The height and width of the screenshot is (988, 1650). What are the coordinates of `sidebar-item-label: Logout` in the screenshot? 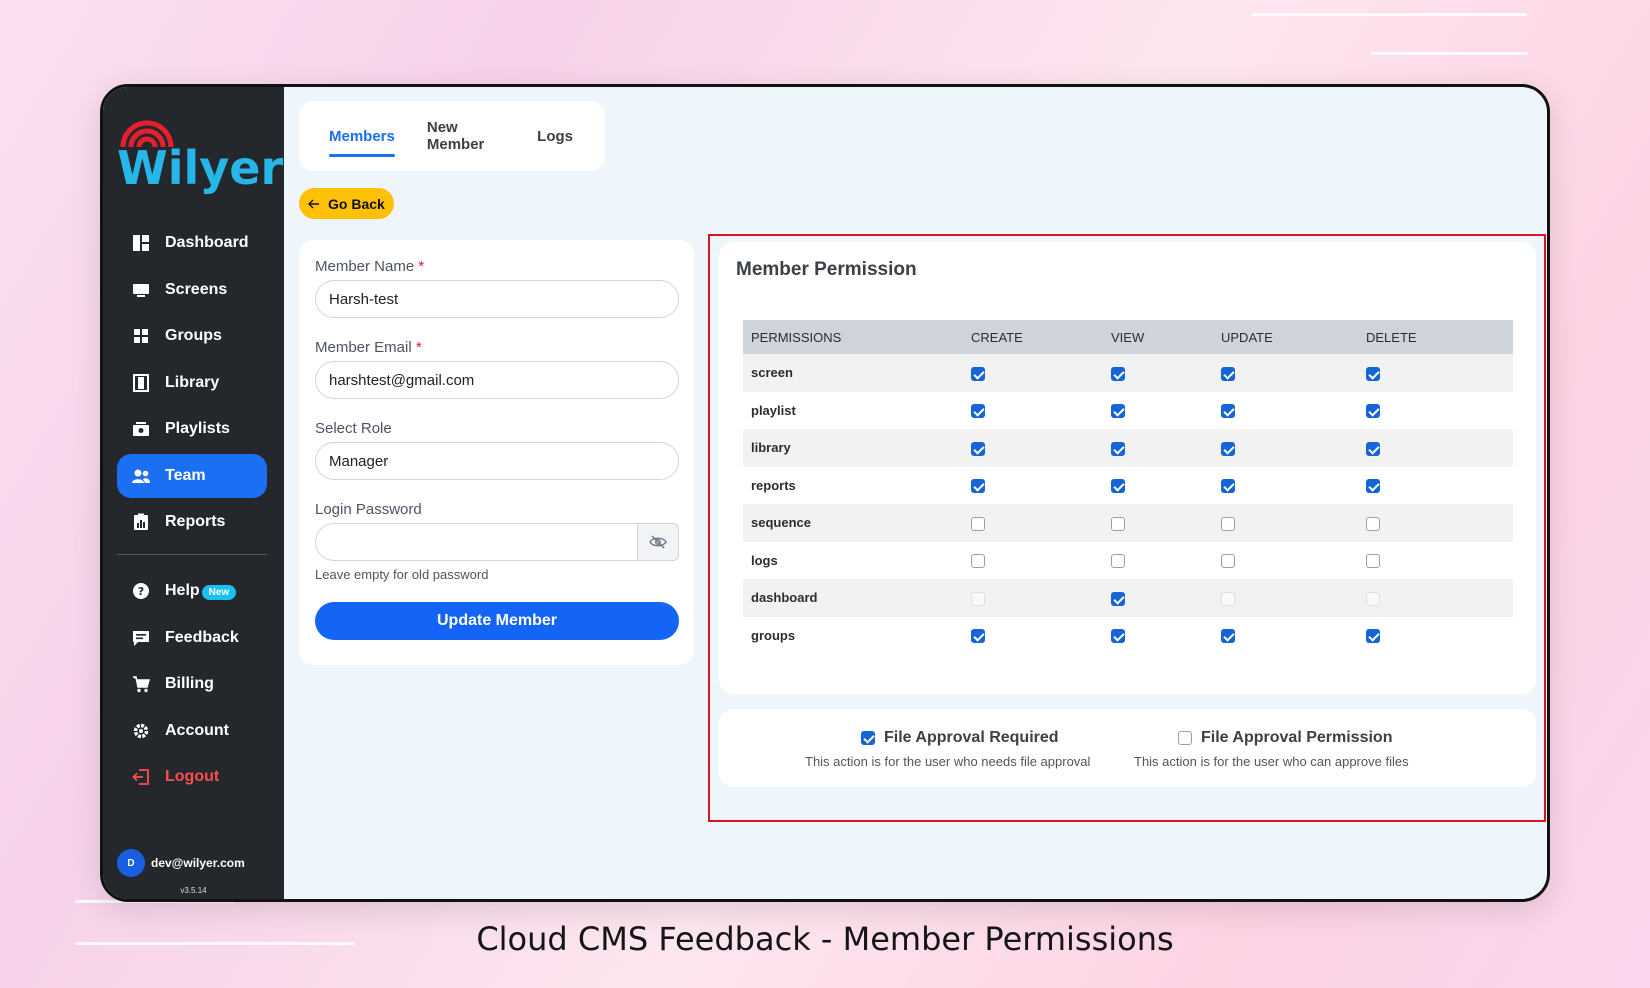 It's located at (192, 776).